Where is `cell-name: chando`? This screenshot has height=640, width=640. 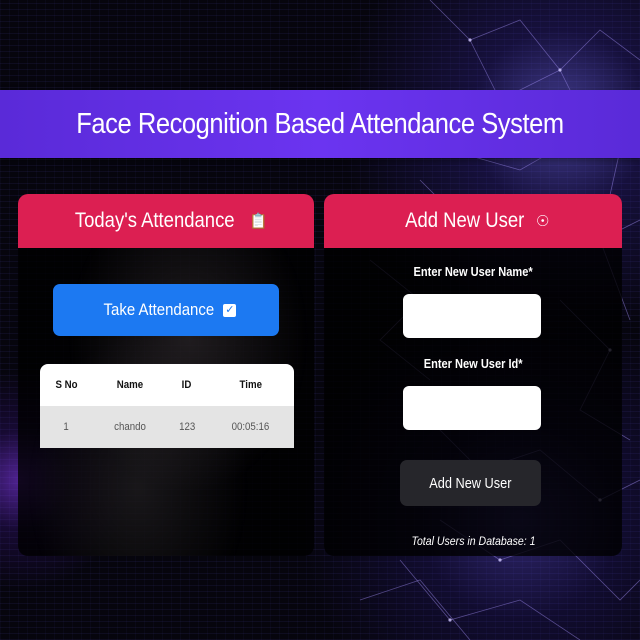
cell-name: chando is located at coordinates (129, 427).